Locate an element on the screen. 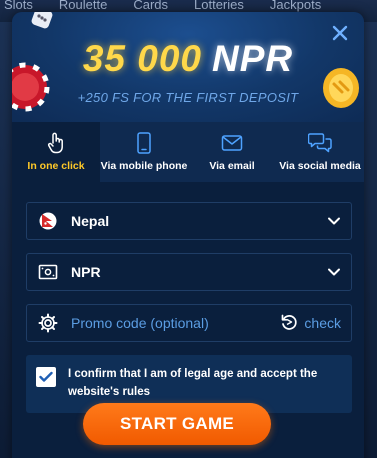 This screenshot has width=377, height=458. chat-icon is located at coordinates (319, 143).